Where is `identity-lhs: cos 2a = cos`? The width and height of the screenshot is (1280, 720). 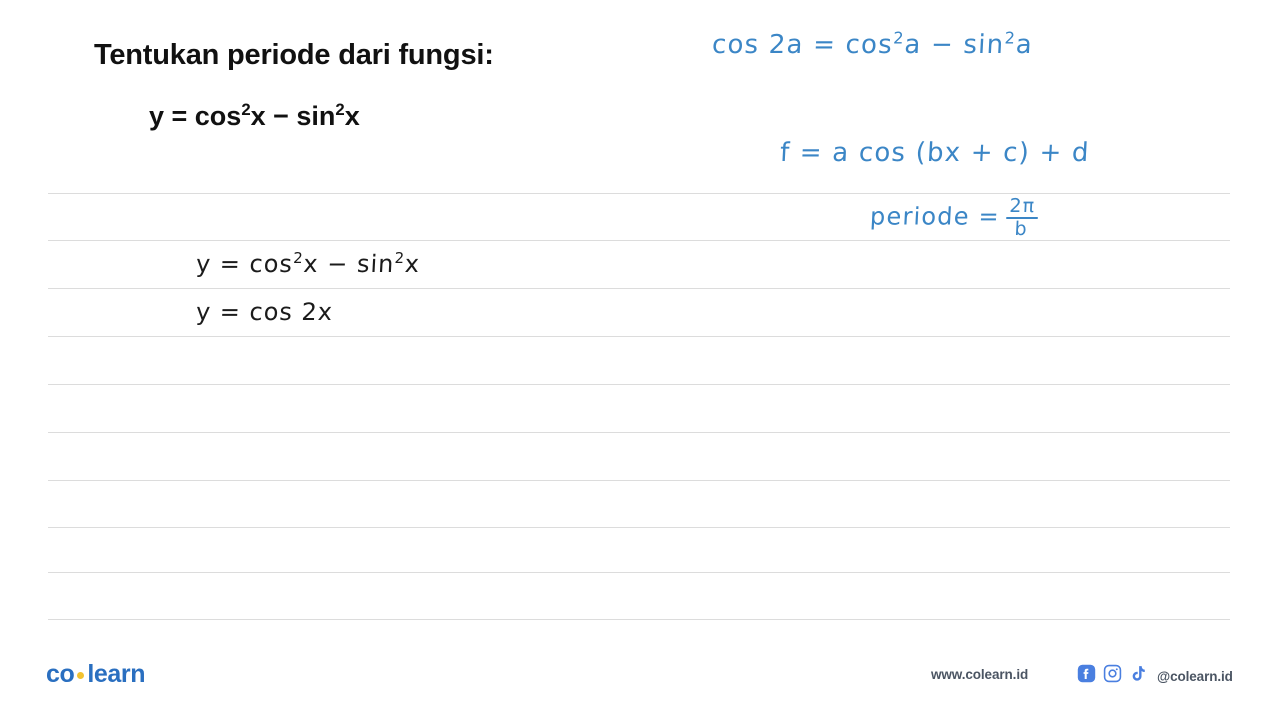 identity-lhs: cos 2a = cos is located at coordinates (802, 45).